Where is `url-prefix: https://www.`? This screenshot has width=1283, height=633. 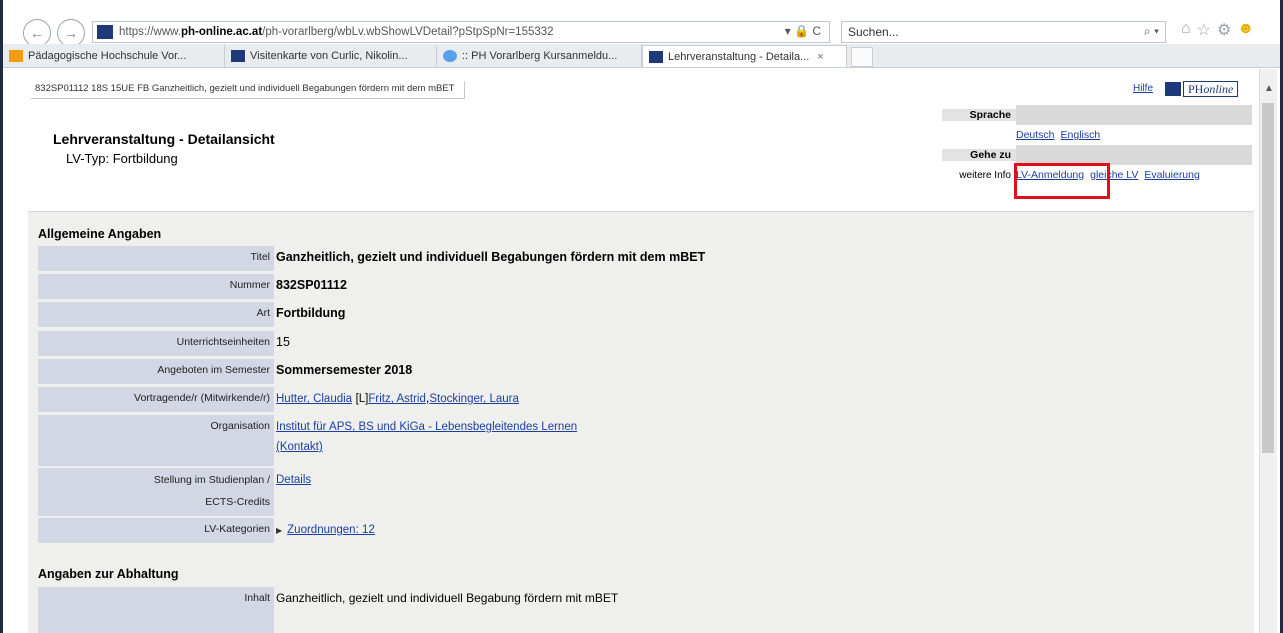
url-prefix: https://www. is located at coordinates (150, 32).